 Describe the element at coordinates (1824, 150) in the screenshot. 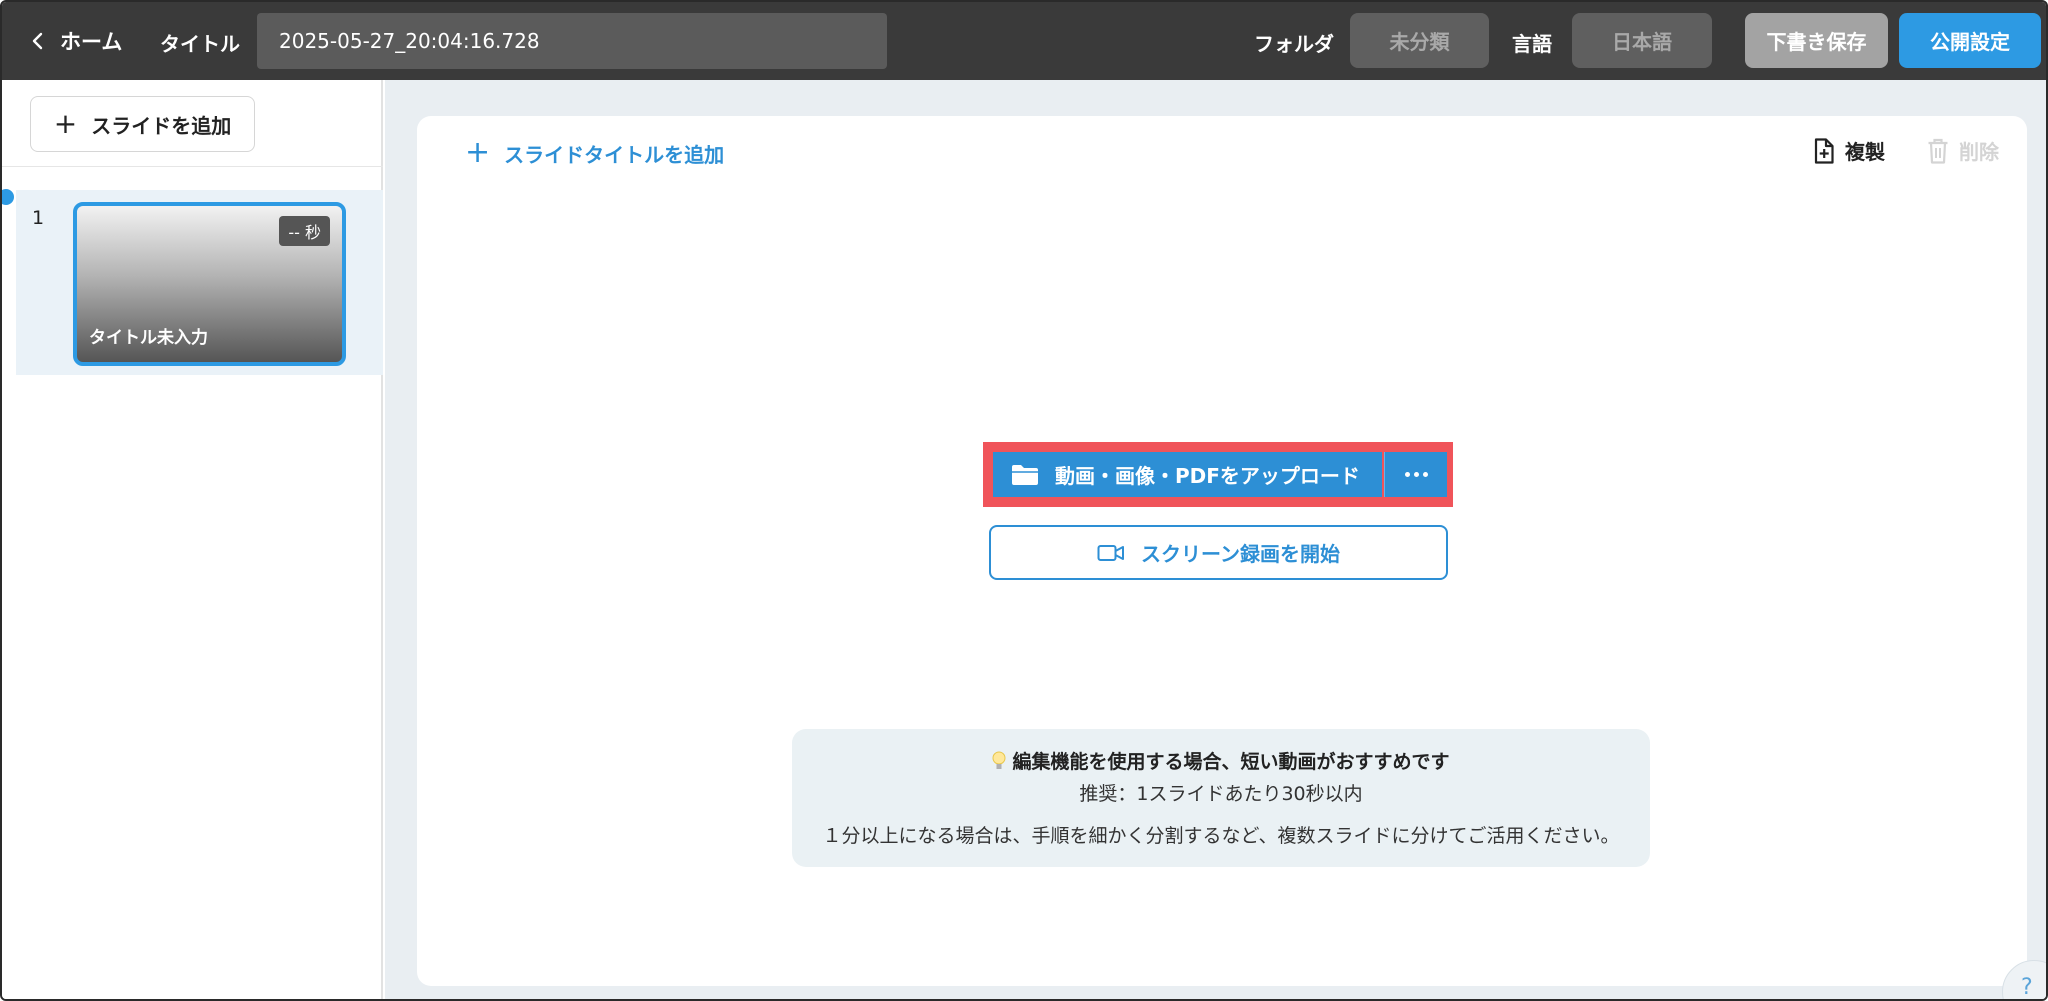

I see `file-plus-icon` at that location.